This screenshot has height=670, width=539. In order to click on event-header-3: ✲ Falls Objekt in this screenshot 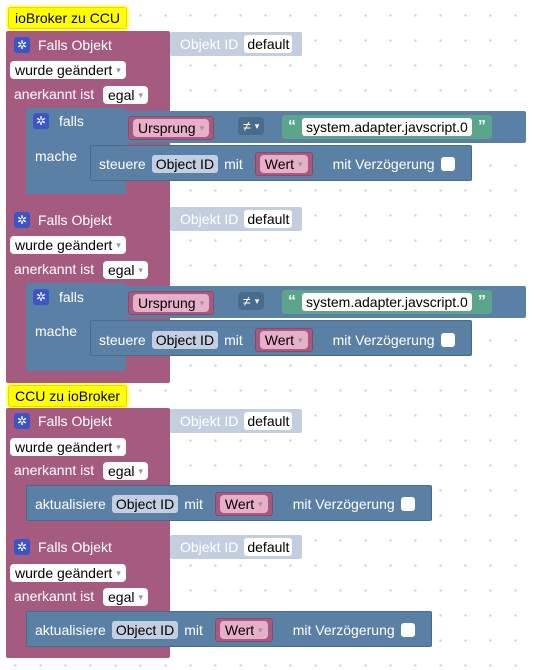, I will do `click(63, 421)`.